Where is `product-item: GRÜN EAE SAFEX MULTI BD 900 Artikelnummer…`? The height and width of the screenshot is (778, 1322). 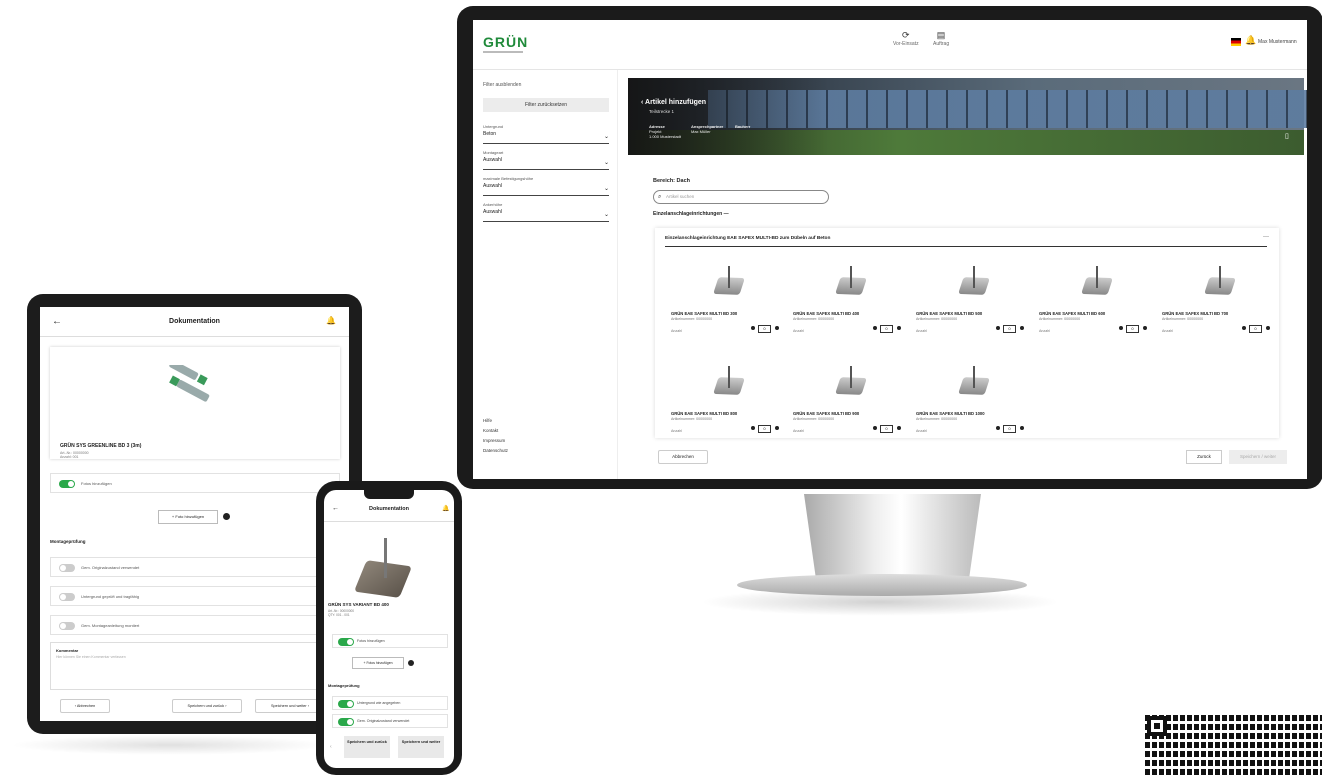
product-item: GRÜN EAE SAFEX MULTI BD 900 Artikelnummer… is located at coordinates (848, 405).